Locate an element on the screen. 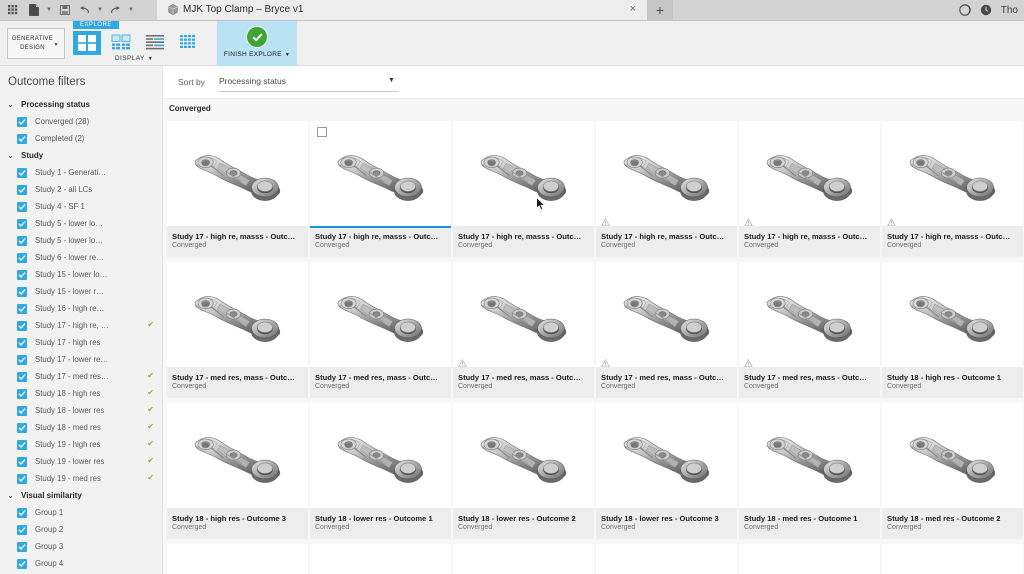  grid-apps-icon is located at coordinates (13, 10).